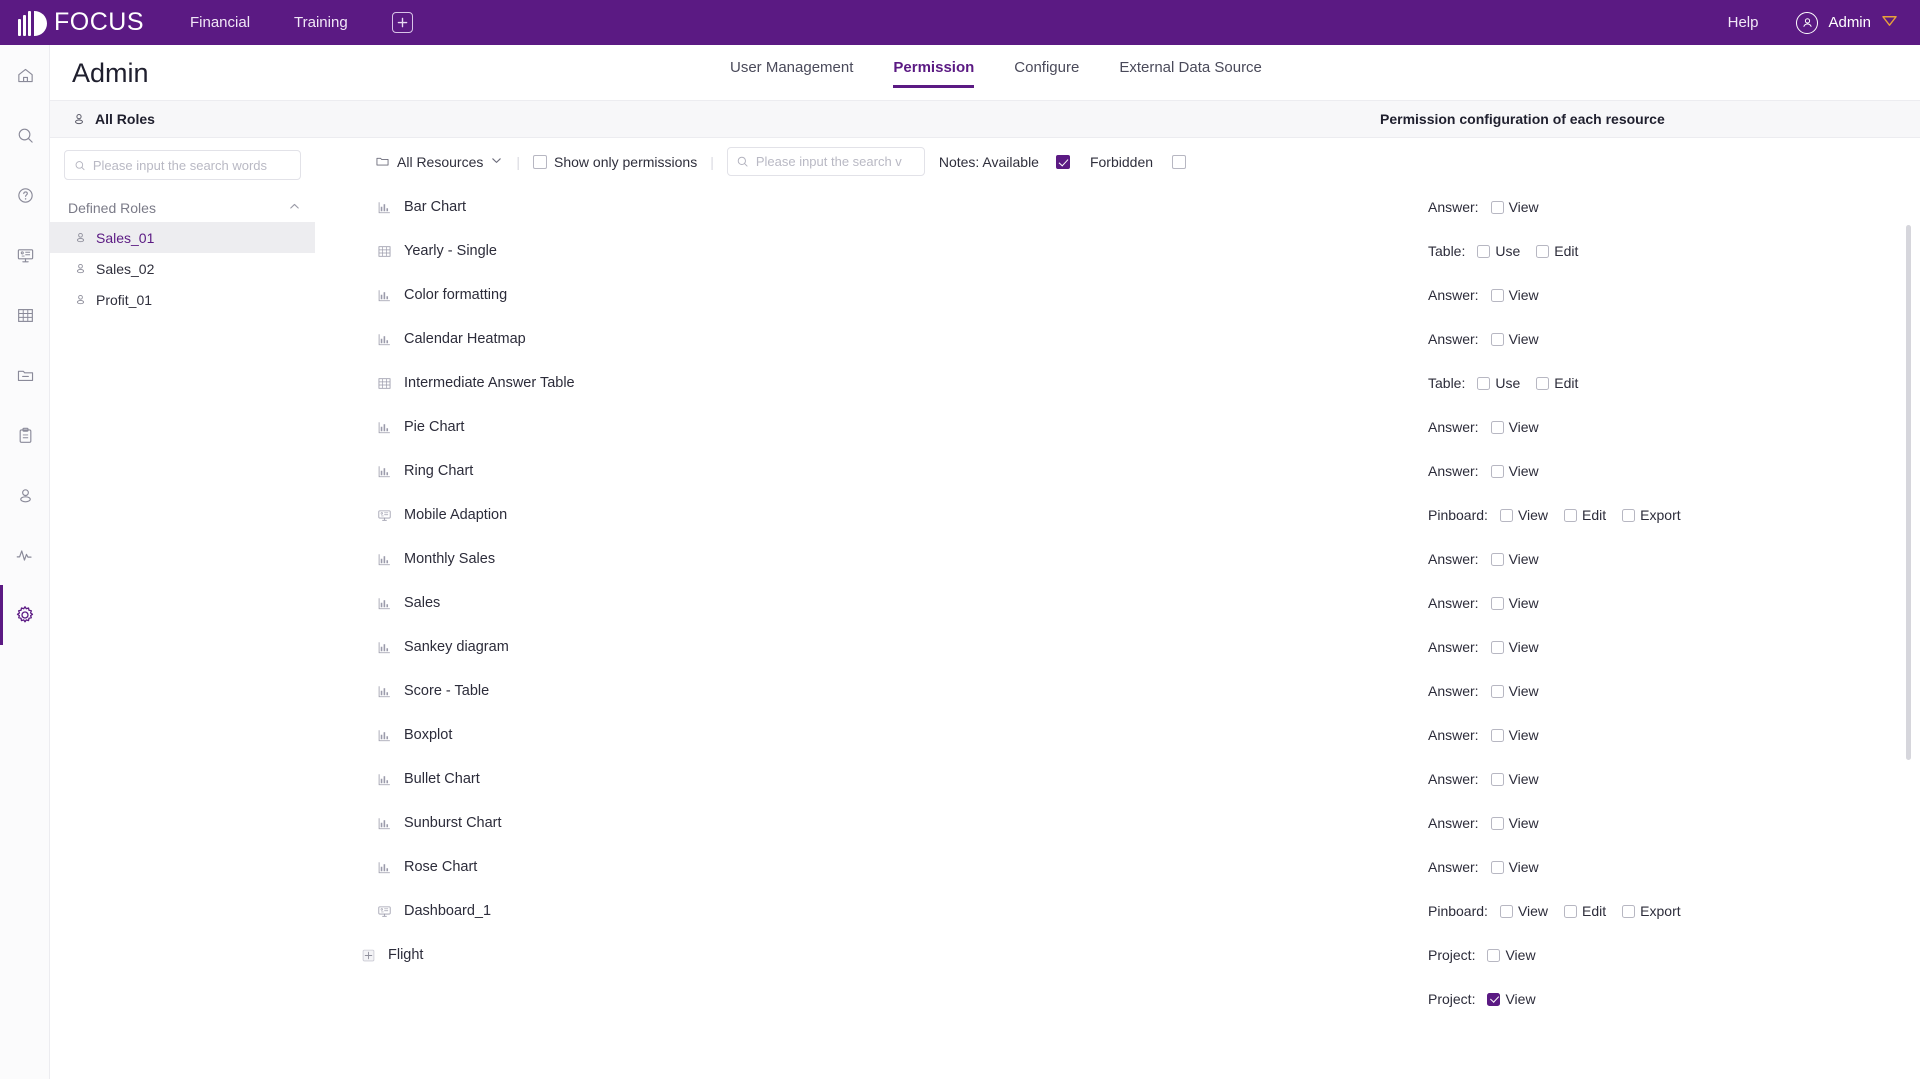  I want to click on rail-item-settings, so click(25, 615).